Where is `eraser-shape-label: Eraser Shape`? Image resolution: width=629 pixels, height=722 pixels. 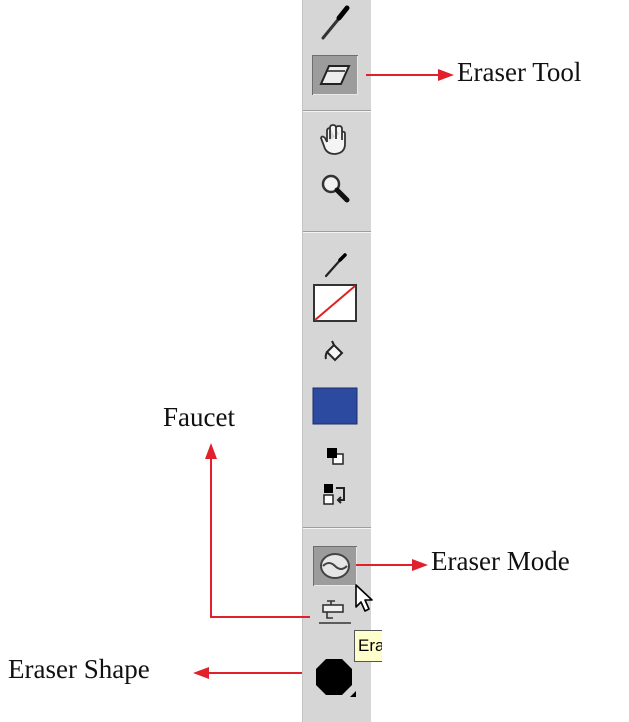
eraser-shape-label: Eraser Shape is located at coordinates (79, 669).